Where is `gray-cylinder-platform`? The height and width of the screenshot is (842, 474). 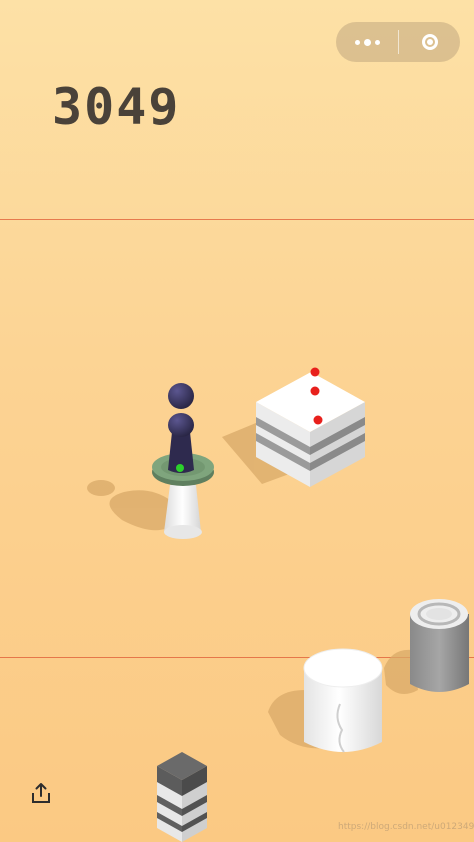
gray-cylinder-platform is located at coordinates (439, 645).